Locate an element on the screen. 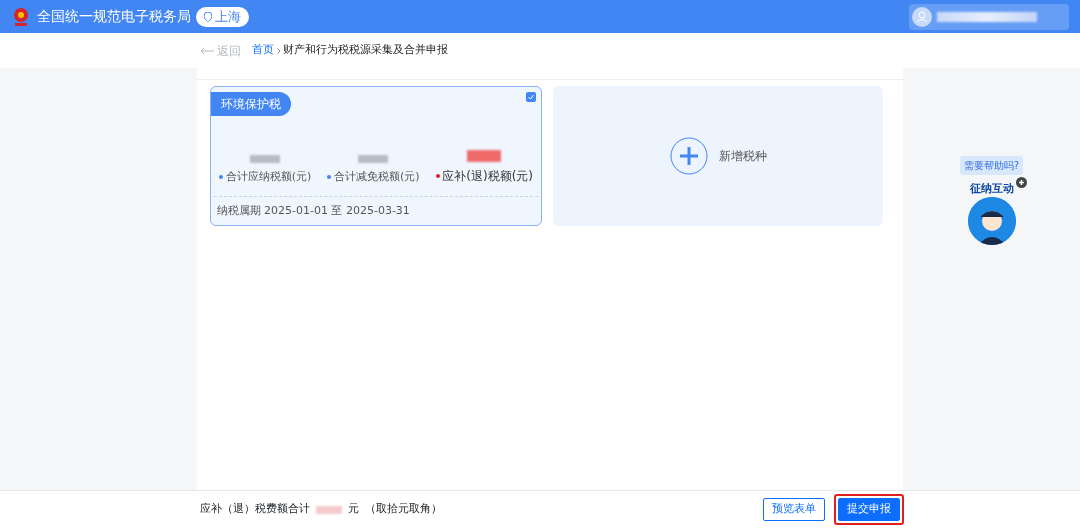 Image resolution: width=1080 pixels, height=528 pixels. assistant-avatar is located at coordinates (991, 221).